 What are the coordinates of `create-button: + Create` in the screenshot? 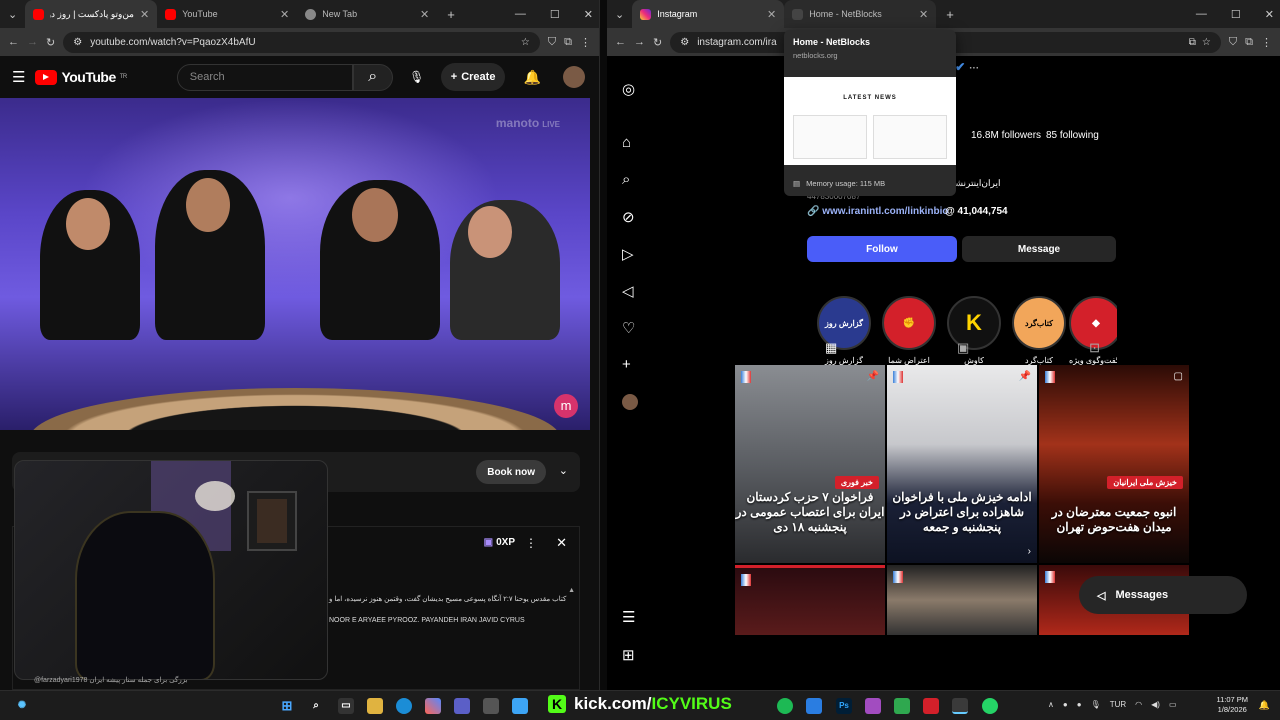 It's located at (473, 77).